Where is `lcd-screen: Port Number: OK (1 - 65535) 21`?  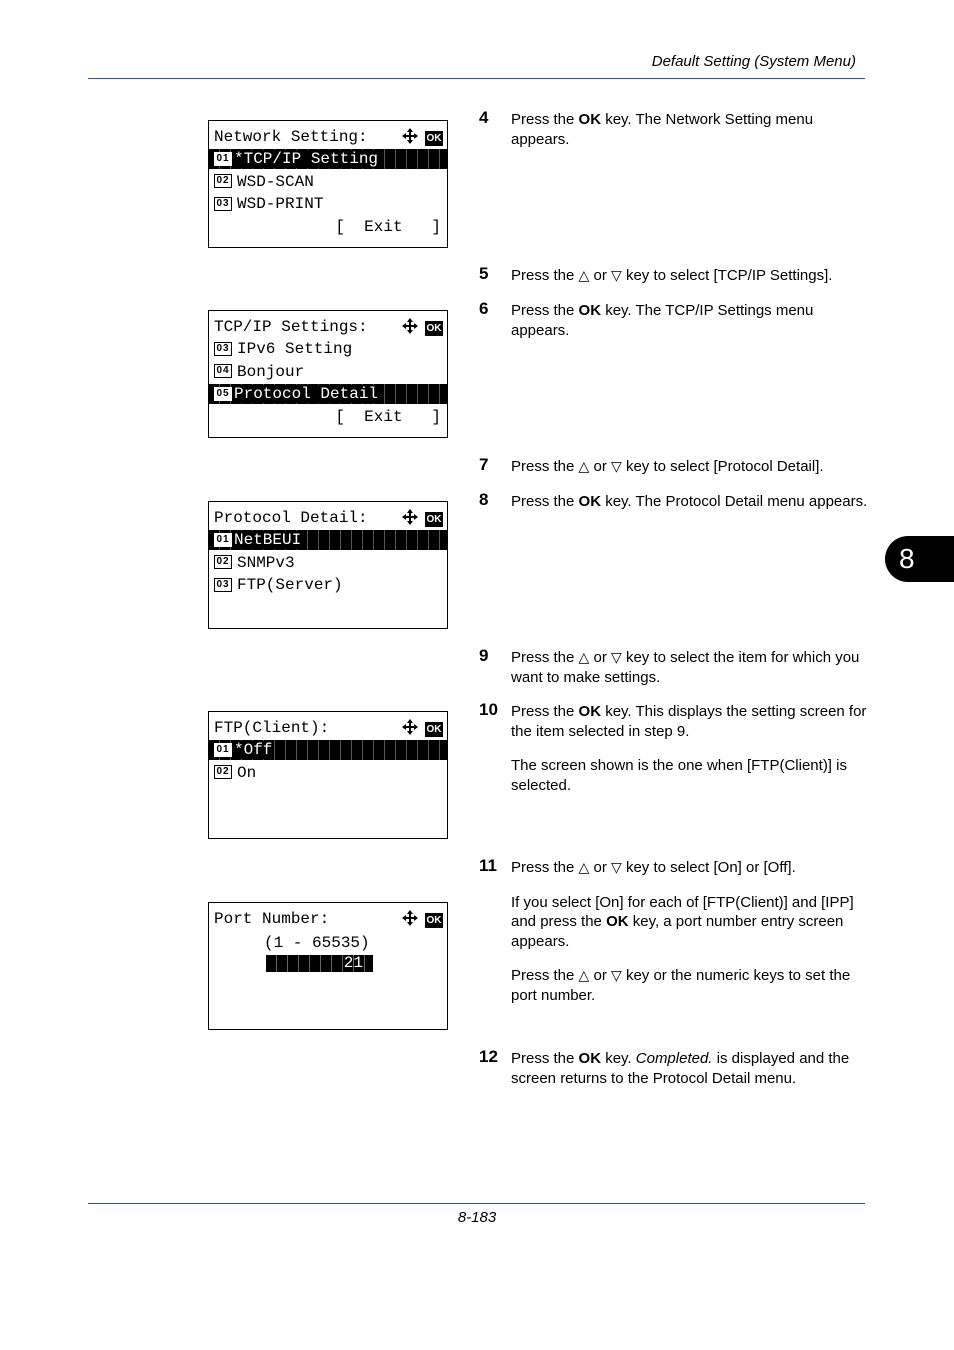 lcd-screen: Port Number: OK (1 - 65535) 21 is located at coordinates (328, 966).